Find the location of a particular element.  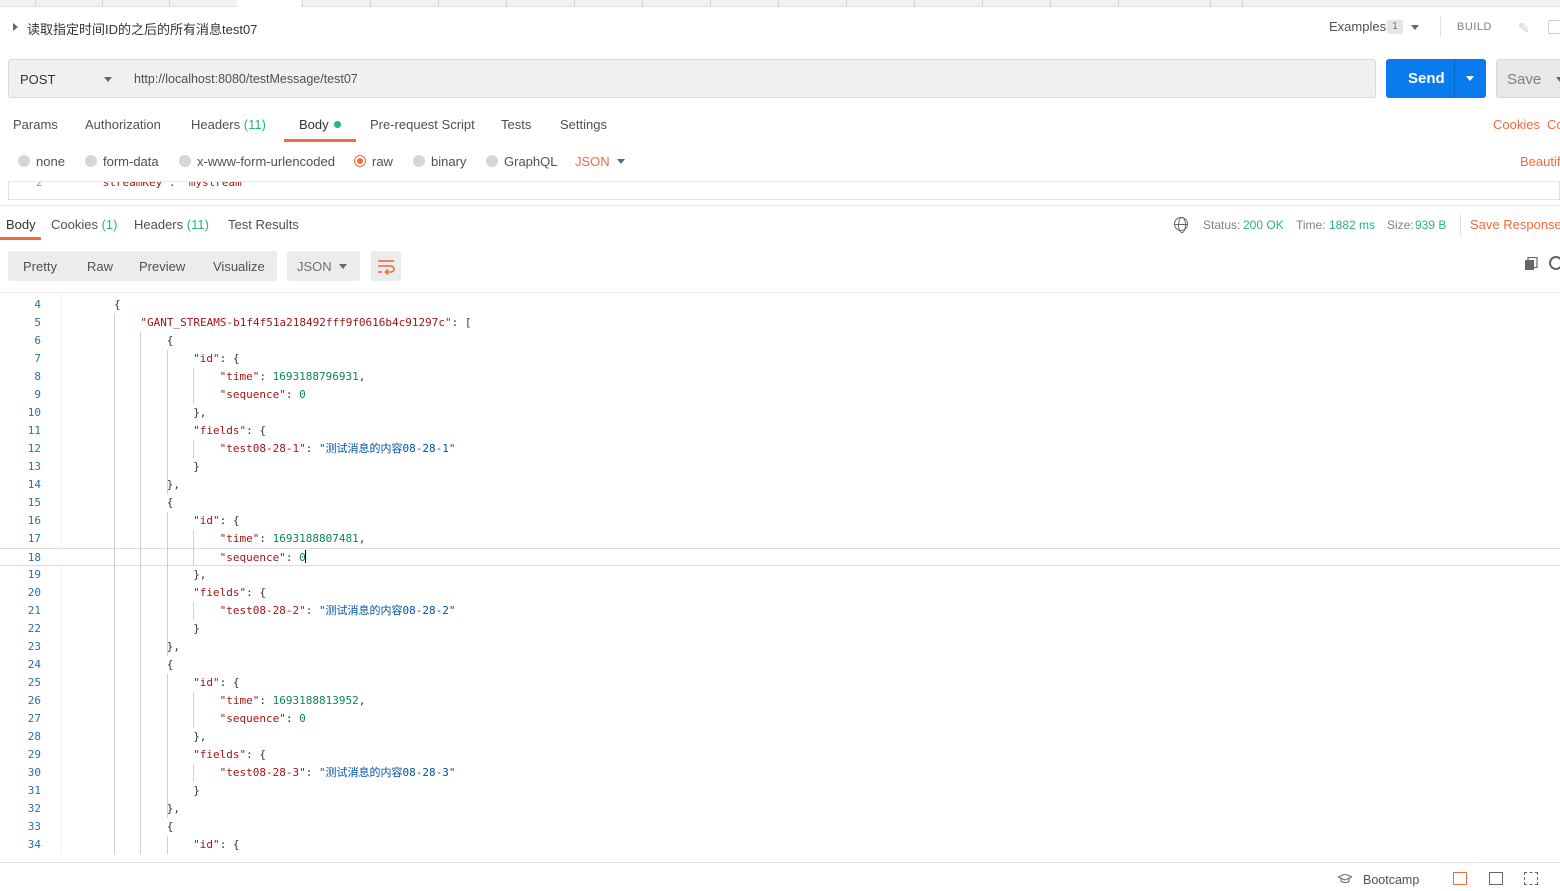

line-number: 23 is located at coordinates (34, 646).